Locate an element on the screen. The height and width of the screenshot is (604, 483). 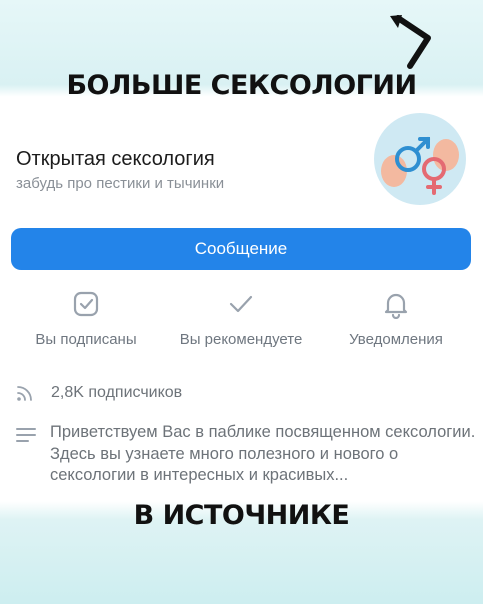
rss-icon is located at coordinates (24, 393).